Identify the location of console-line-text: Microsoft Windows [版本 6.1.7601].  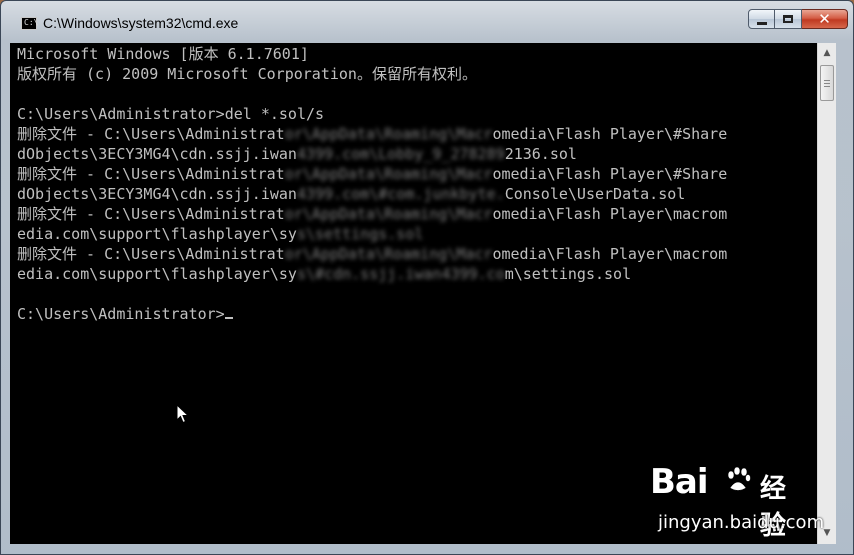
(163, 54).